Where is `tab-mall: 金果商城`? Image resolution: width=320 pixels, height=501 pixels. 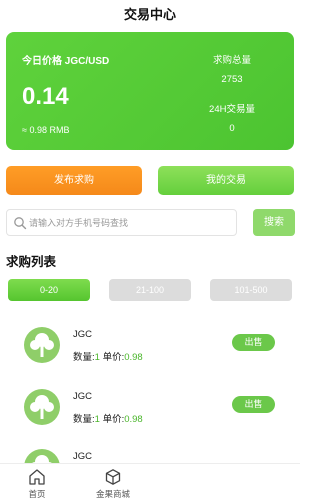
tab-mall: 金果商城 is located at coordinates (113, 484).